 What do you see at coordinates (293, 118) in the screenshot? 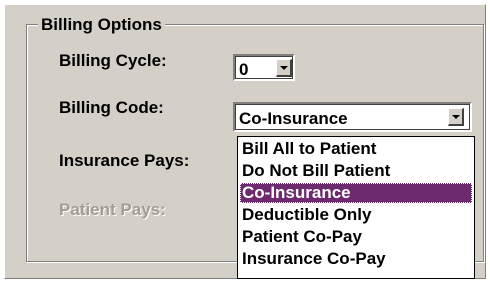
I see `billing-code-value: Co-Insurance` at bounding box center [293, 118].